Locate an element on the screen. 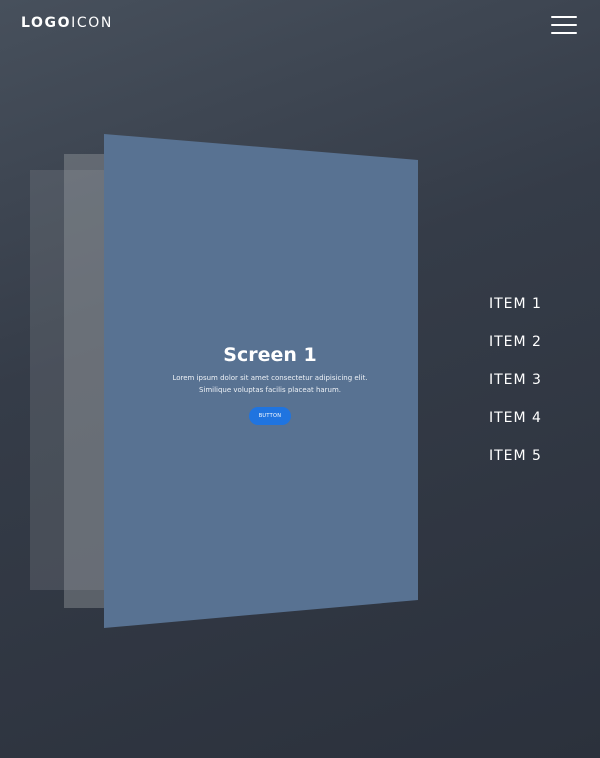 Image resolution: width=600 pixels, height=758 pixels. nav-item-5: ITEM 5 is located at coordinates (515, 466).